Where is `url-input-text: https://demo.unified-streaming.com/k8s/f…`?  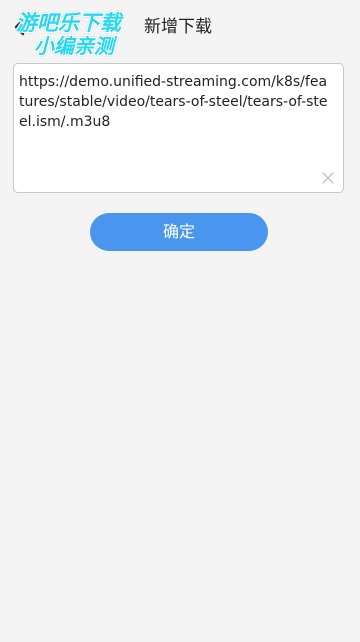
url-input-text: https://demo.unified-streaming.com/k8s/f… is located at coordinates (175, 102).